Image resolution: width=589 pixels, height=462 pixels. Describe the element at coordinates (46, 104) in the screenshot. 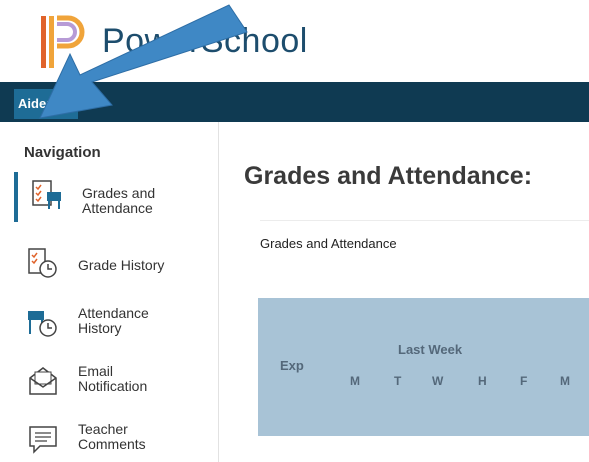

I see `student-tab: Aiden` at that location.